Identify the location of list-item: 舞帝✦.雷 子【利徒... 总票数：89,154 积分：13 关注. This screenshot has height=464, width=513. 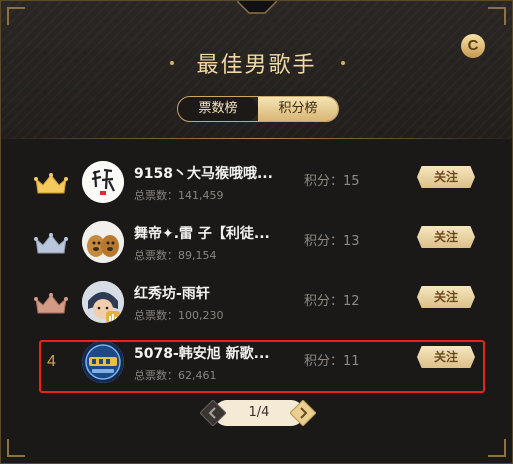
(256, 243).